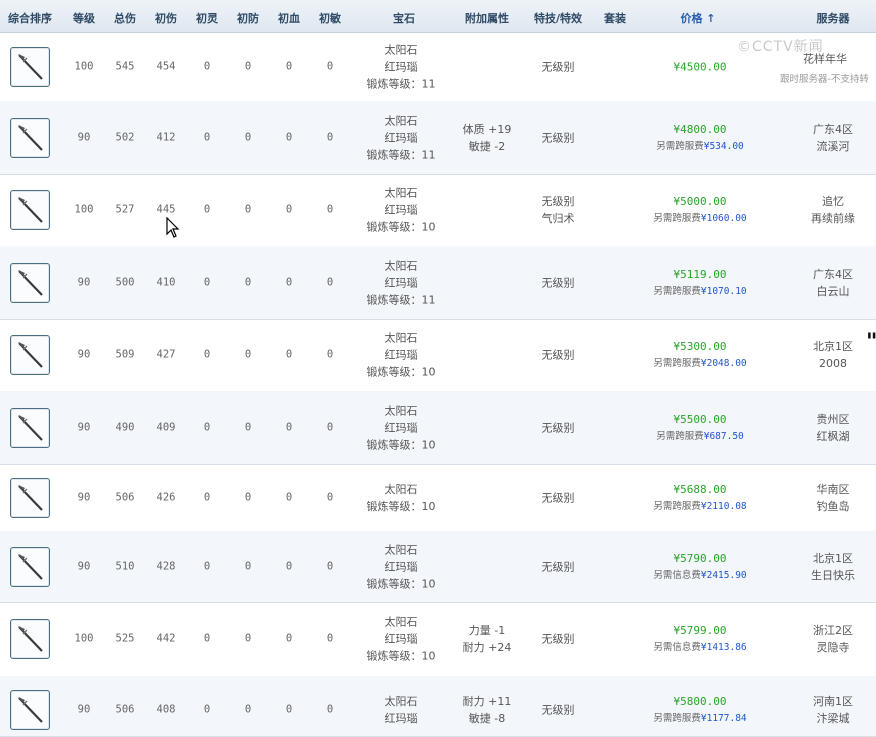  Describe the element at coordinates (248, 209) in the screenshot. I see `init-defense-cell: 0` at that location.